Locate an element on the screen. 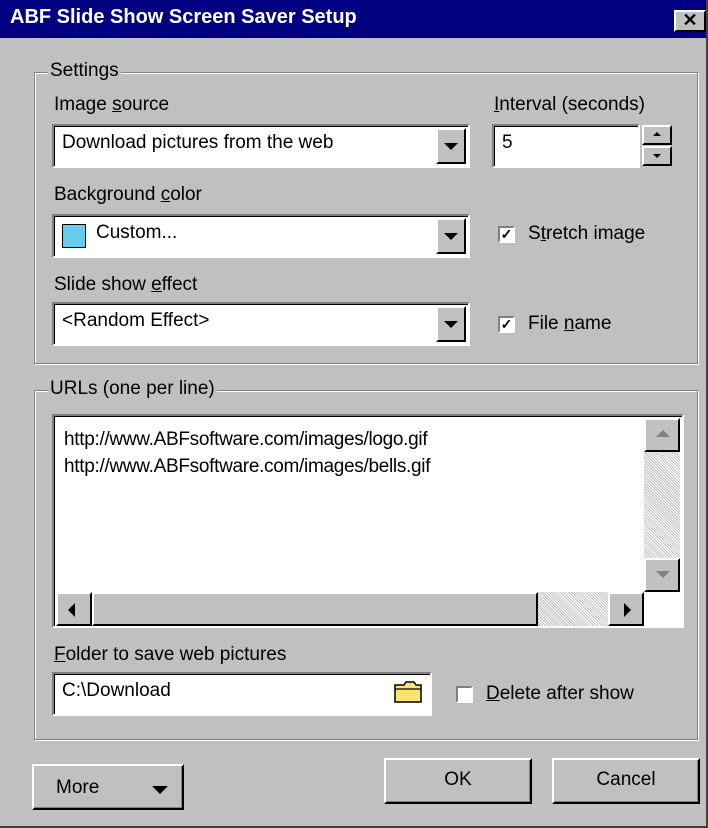 This screenshot has height=828, width=708. delete-after-show-label: Delete after show is located at coordinates (560, 694).